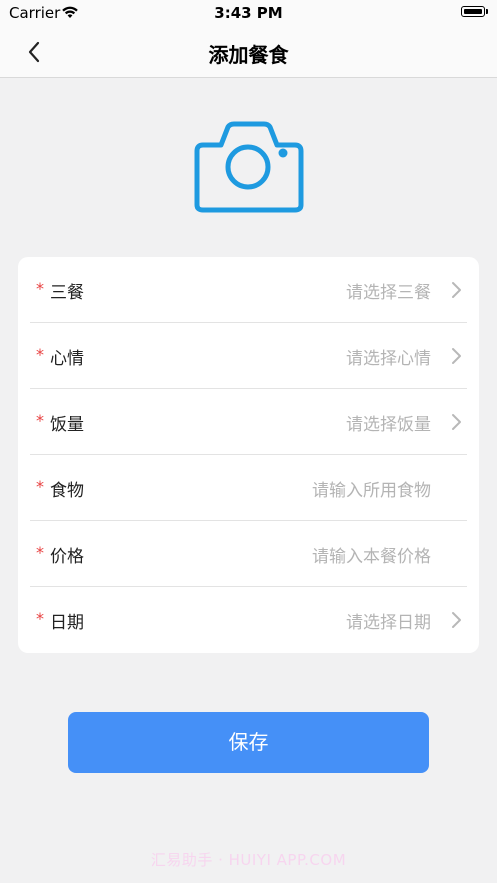 The height and width of the screenshot is (883, 497). I want to click on form-row-meal: * 三餐 请选择三餐, so click(248, 290).